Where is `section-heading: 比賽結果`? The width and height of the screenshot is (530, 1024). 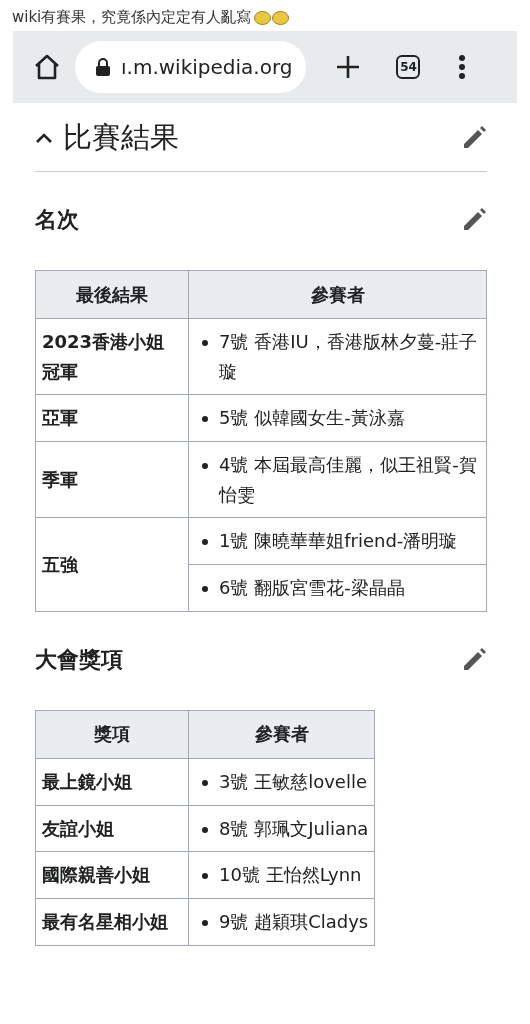
section-heading: 比賽結果 is located at coordinates (121, 137).